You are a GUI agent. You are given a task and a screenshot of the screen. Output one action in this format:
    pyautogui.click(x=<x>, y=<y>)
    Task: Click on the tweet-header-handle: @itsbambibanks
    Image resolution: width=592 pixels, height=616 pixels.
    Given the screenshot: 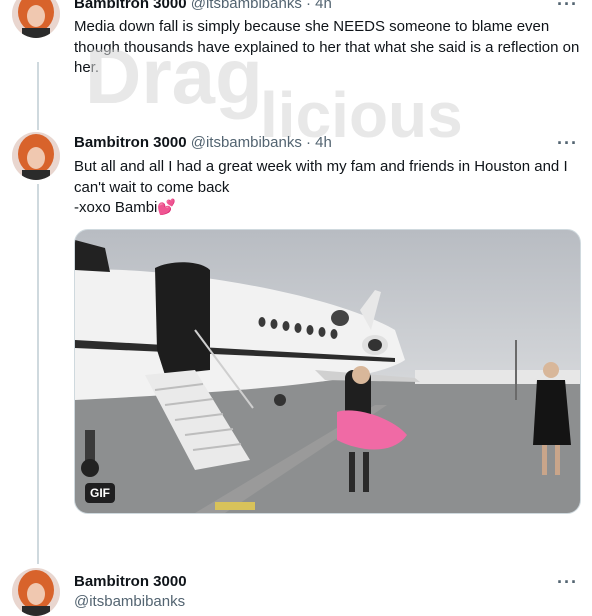 What is the action you would take?
    pyautogui.click(x=129, y=602)
    